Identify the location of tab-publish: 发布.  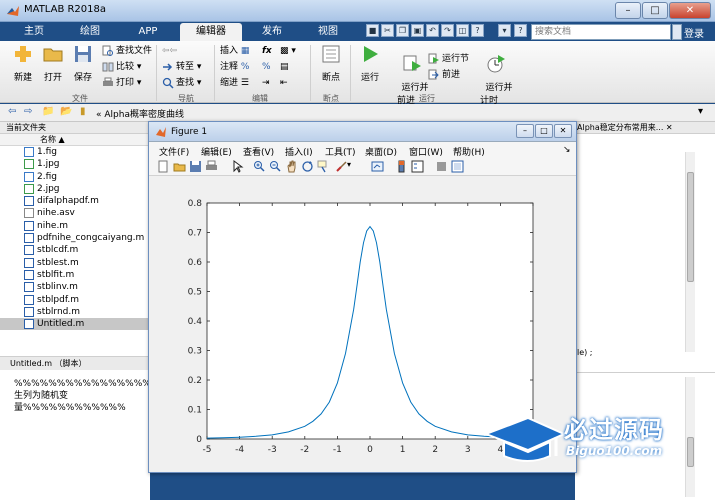
(272, 32).